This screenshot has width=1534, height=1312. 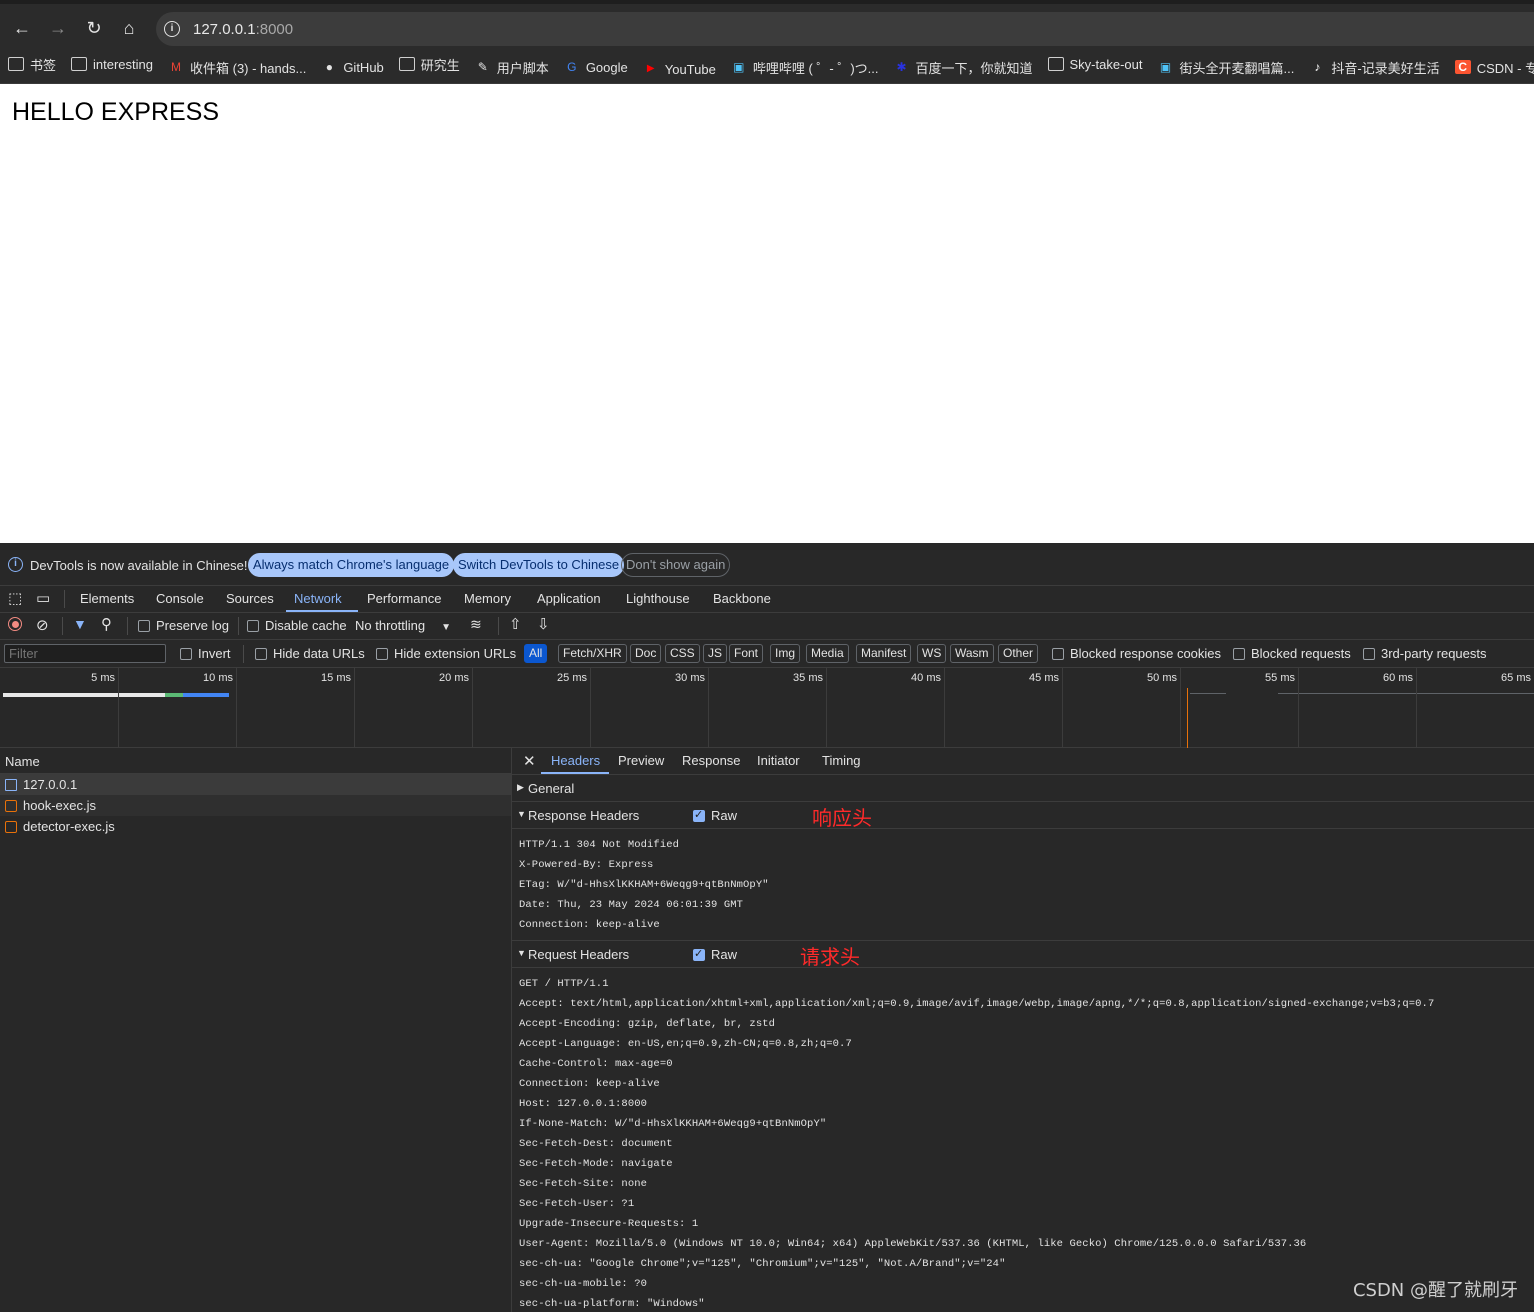 I want to click on close-icon: ✕, so click(x=529, y=761).